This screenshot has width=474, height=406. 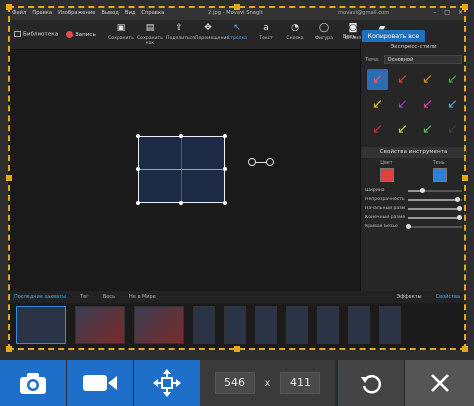 I want to click on capture-dimensions: 546 x 411, so click(x=267, y=383).